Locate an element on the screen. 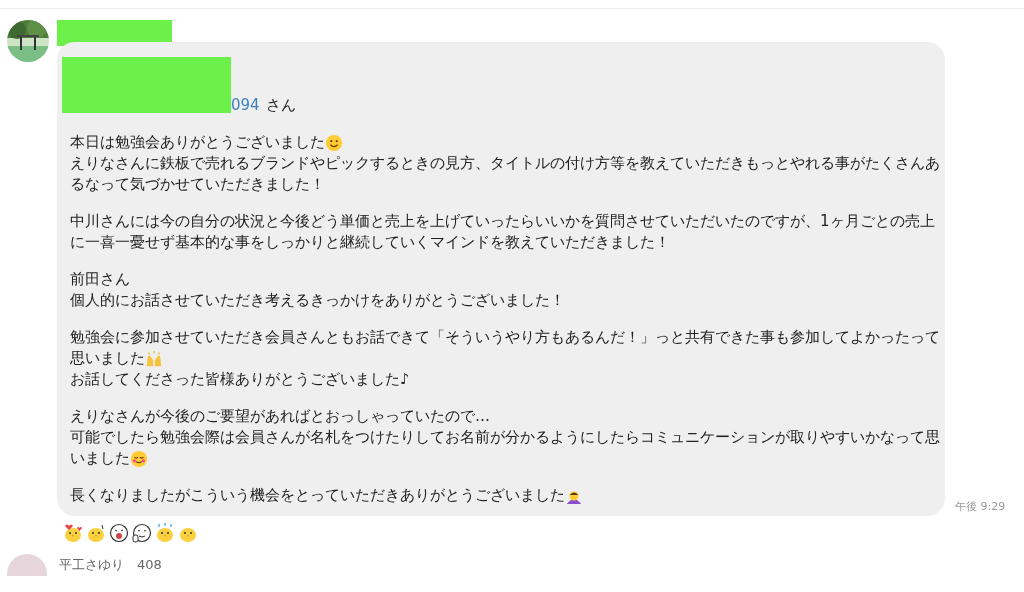  mention-link: 094 is located at coordinates (245, 105).